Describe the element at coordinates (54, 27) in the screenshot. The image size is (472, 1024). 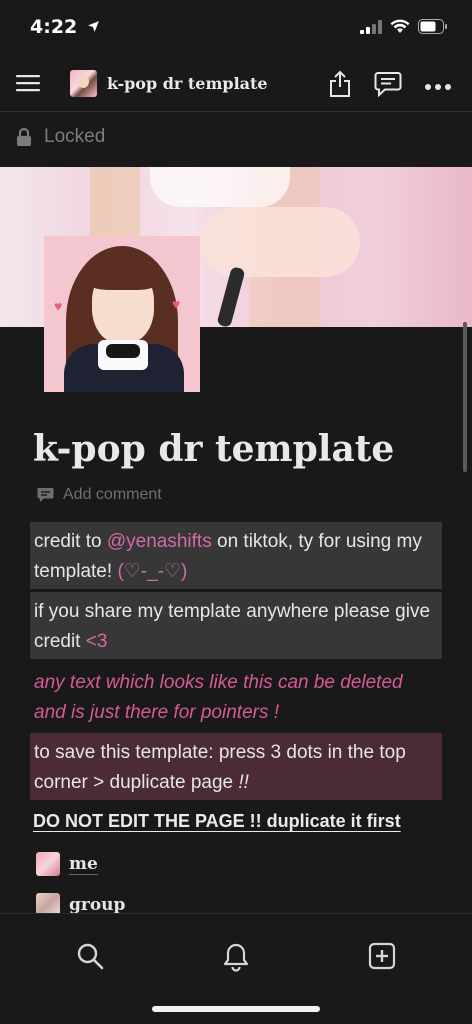
I see `status-time-text: 4:22` at that location.